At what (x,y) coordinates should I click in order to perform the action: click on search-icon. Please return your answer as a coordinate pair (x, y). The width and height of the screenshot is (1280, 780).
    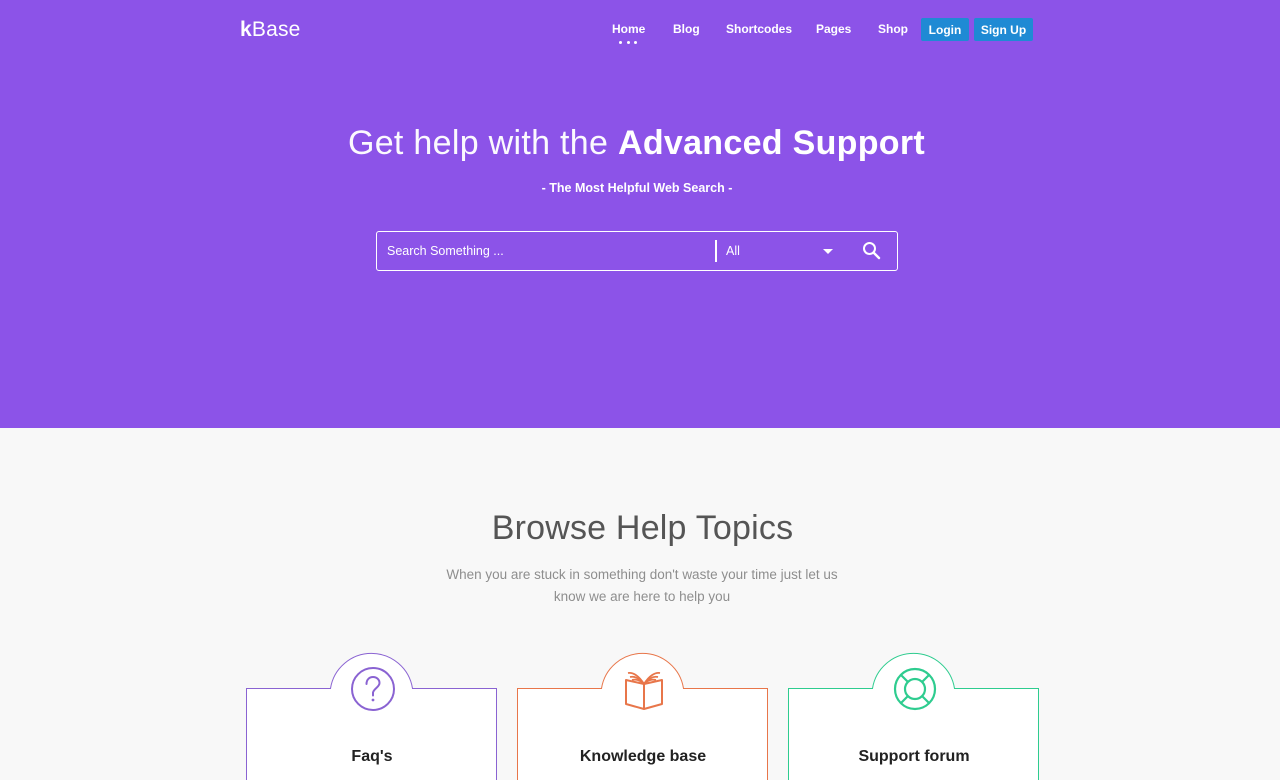
    Looking at the image, I should click on (872, 251).